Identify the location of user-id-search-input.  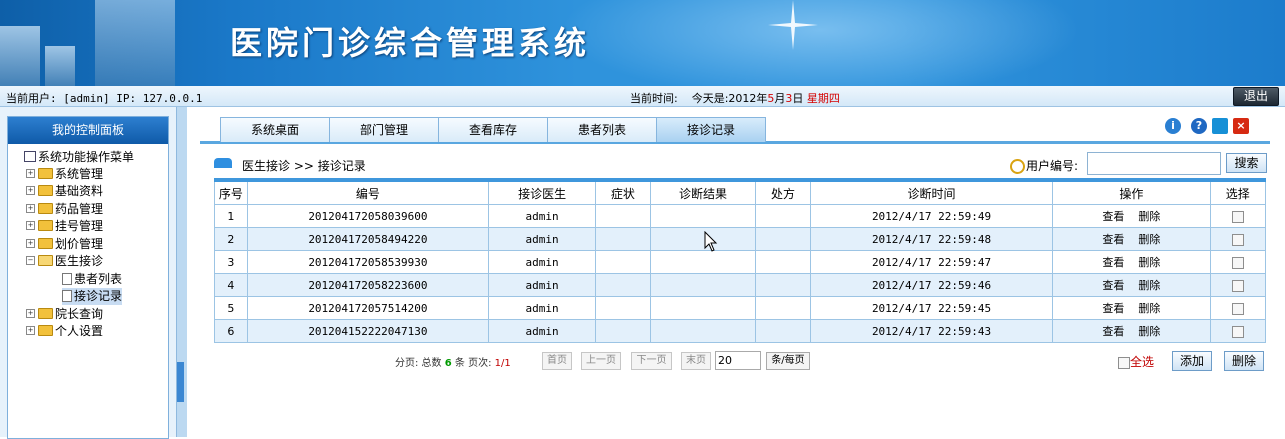
(1154, 163).